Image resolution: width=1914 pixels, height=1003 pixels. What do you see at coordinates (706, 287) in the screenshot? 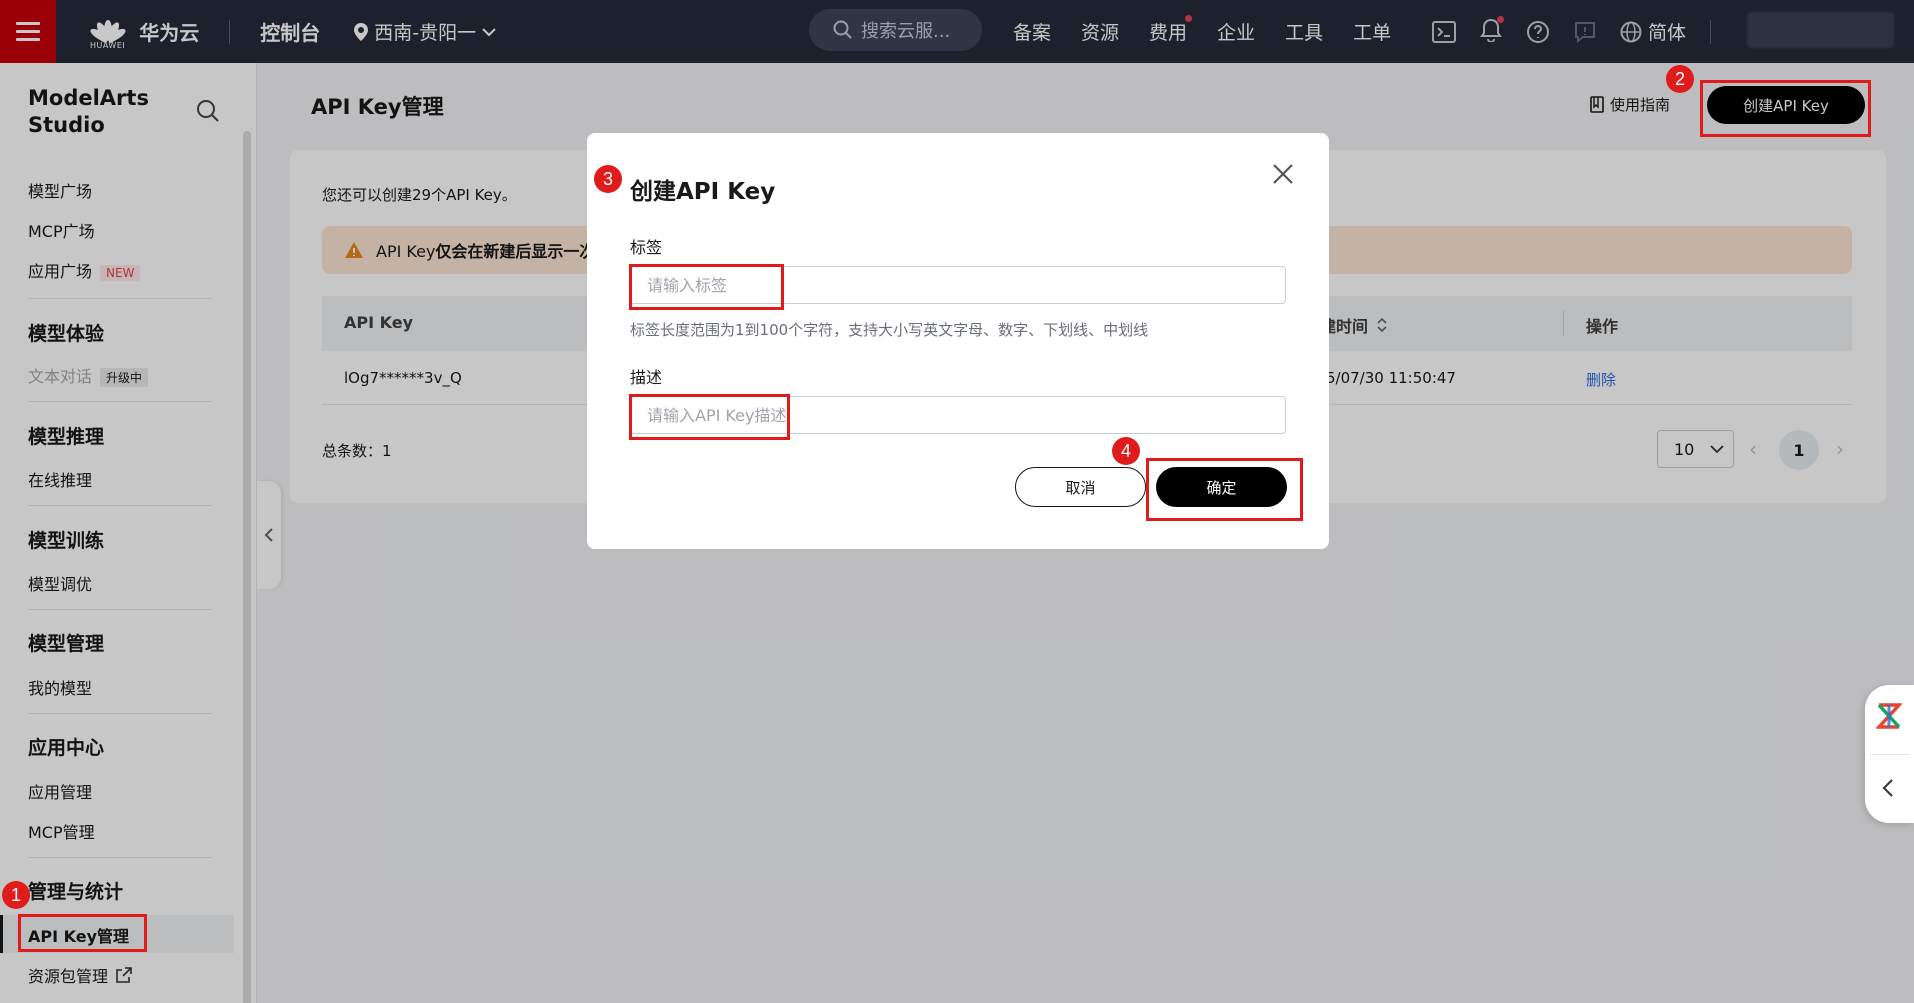
I see `annotation-highlight-tag` at bounding box center [706, 287].